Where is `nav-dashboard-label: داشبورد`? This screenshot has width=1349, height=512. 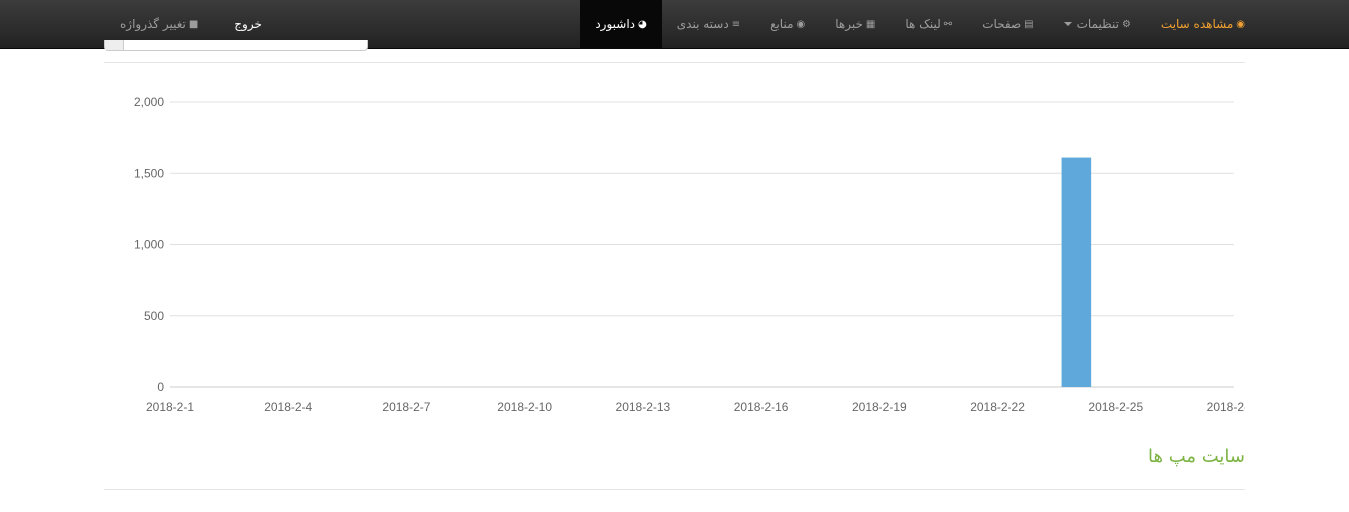
nav-dashboard-label: داشبورد is located at coordinates (615, 24).